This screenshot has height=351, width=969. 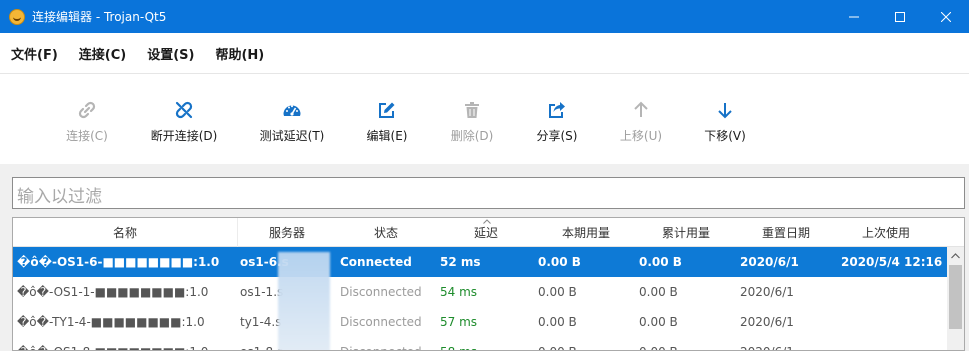 I want to click on menu-help: 帮助(H), so click(x=239, y=53).